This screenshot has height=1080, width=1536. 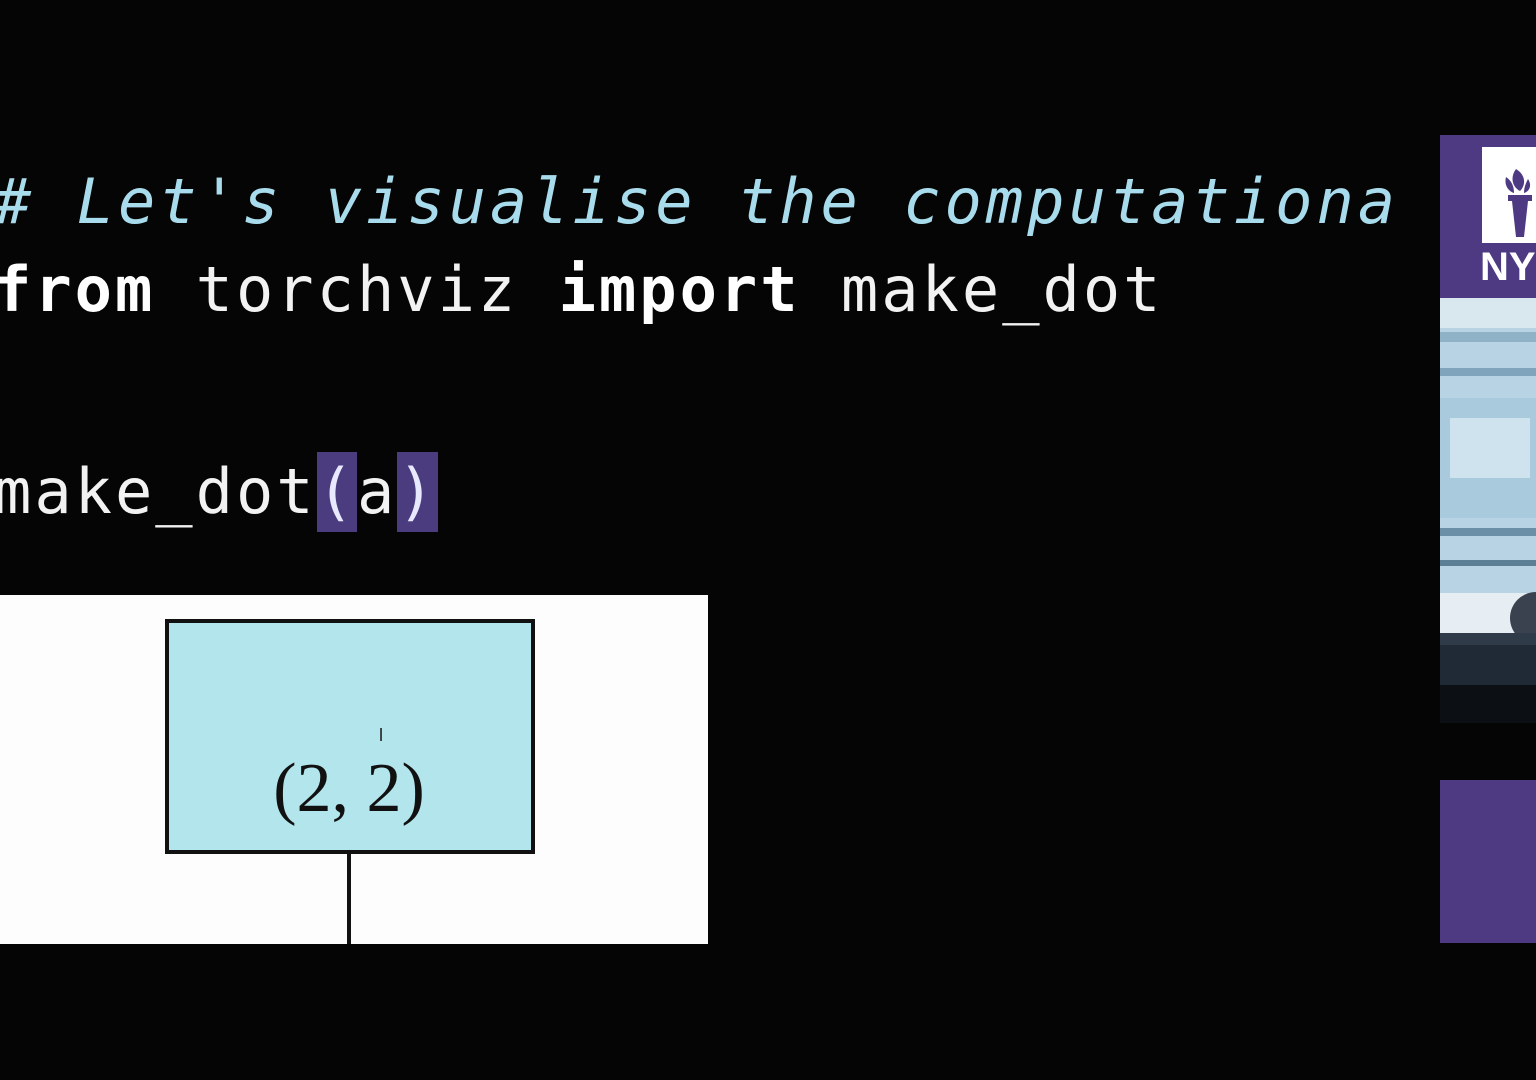 What do you see at coordinates (1518, 203) in the screenshot?
I see `torch-icon` at bounding box center [1518, 203].